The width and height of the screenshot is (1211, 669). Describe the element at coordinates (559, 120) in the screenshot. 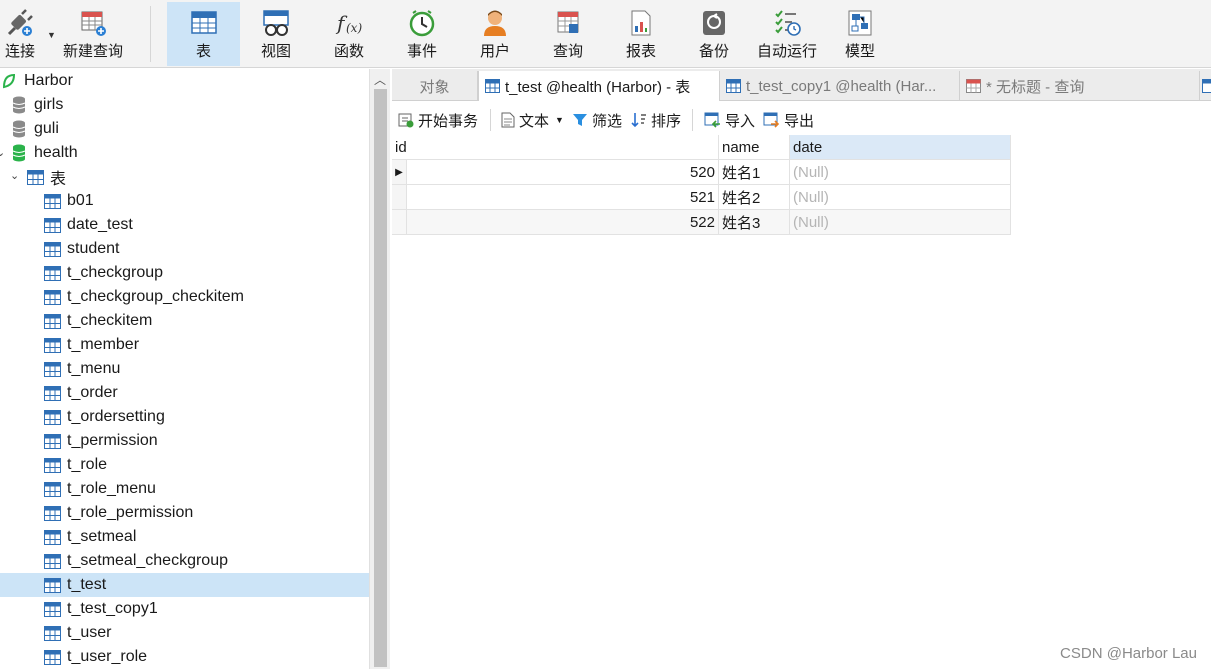

I see `caret-down-icon: ▼` at that location.